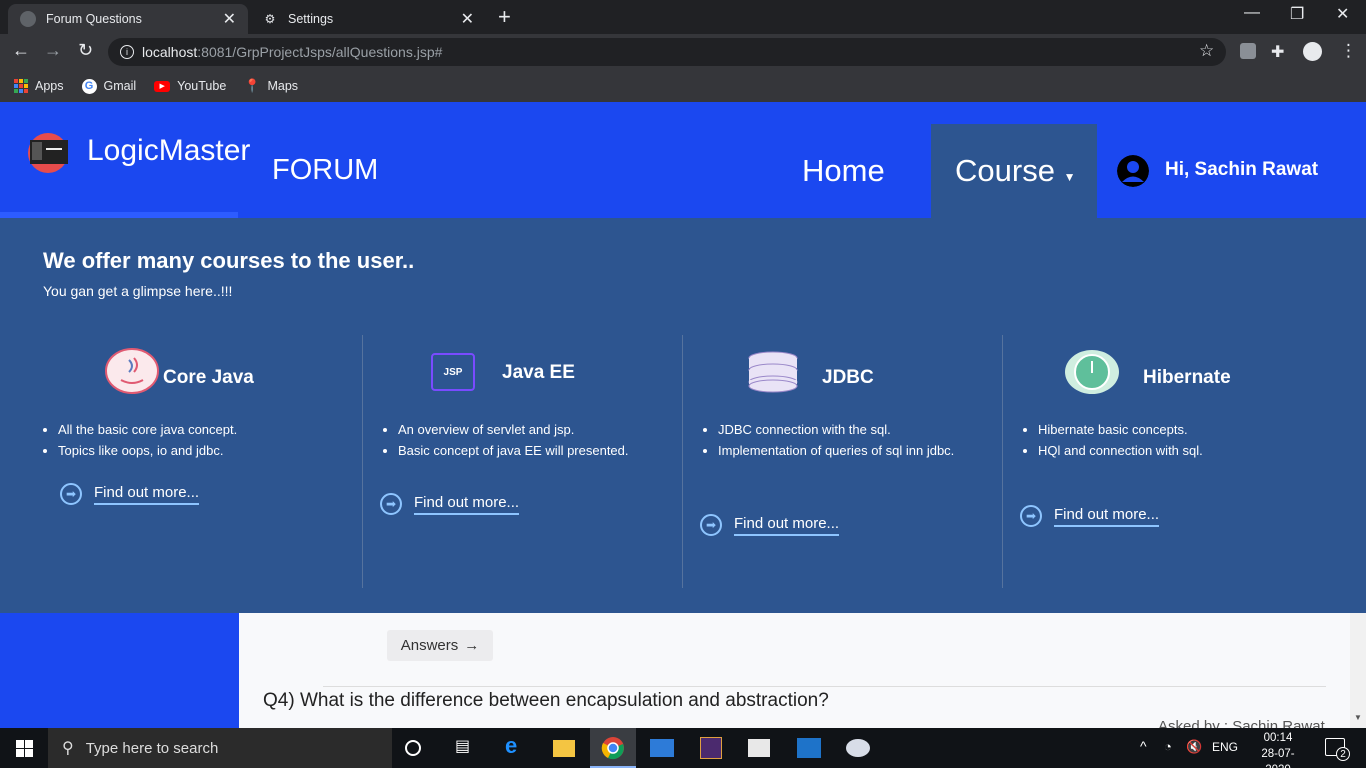 The image size is (1366, 778). I want to click on back-icon: ←, so click(21, 50).